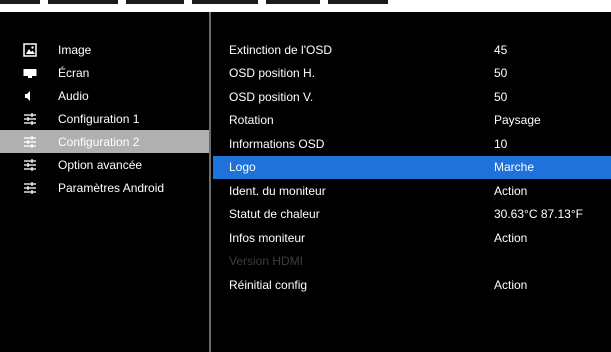  What do you see at coordinates (73, 95) in the screenshot?
I see `menu-item-label: Audio` at bounding box center [73, 95].